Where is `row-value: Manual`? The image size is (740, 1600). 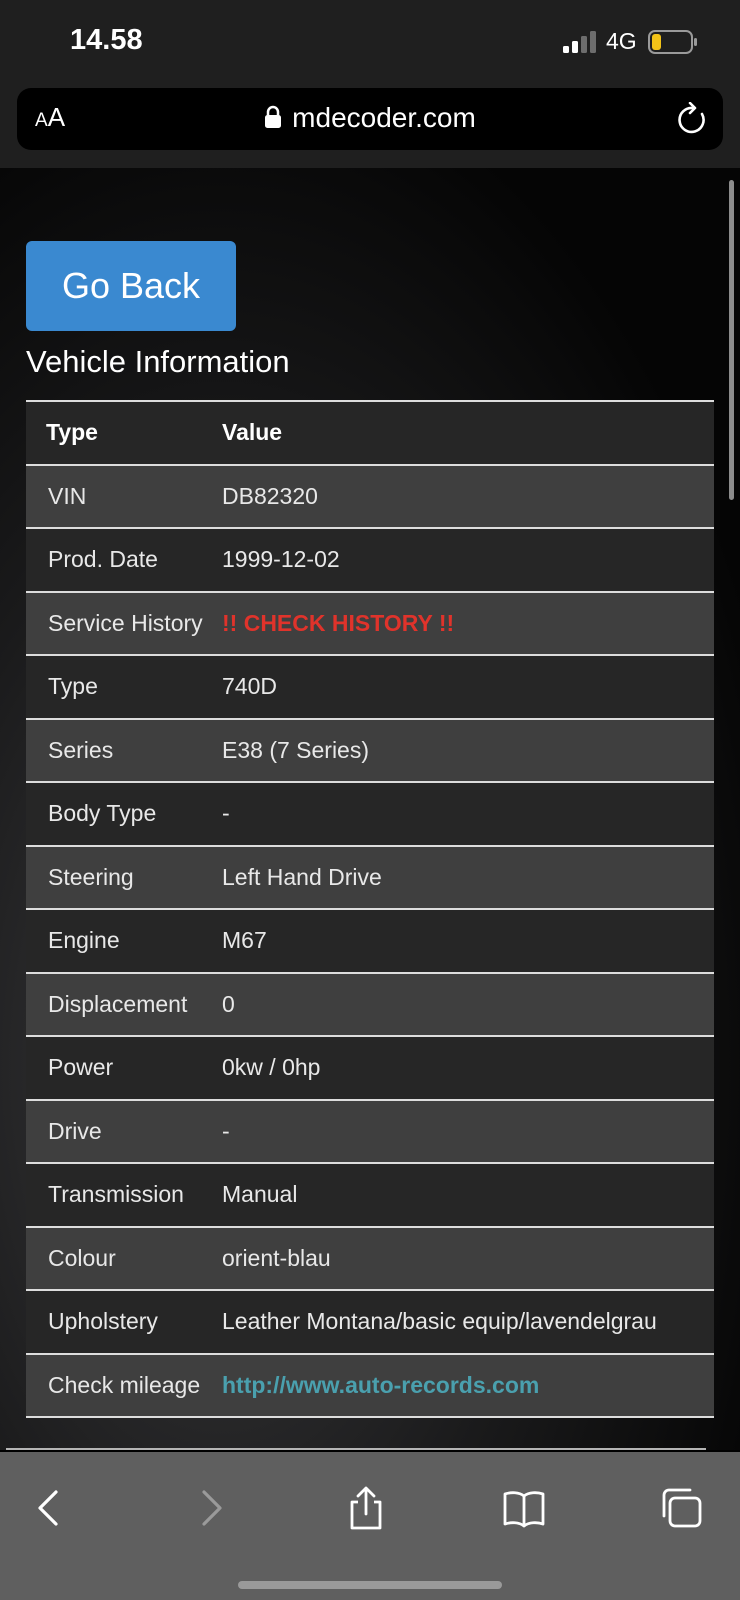
row-value: Manual is located at coordinates (468, 1195).